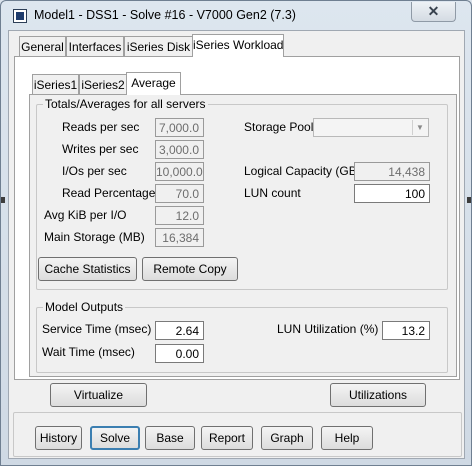  I want to click on main-storage-label: Main Storage (MB), so click(94, 237).